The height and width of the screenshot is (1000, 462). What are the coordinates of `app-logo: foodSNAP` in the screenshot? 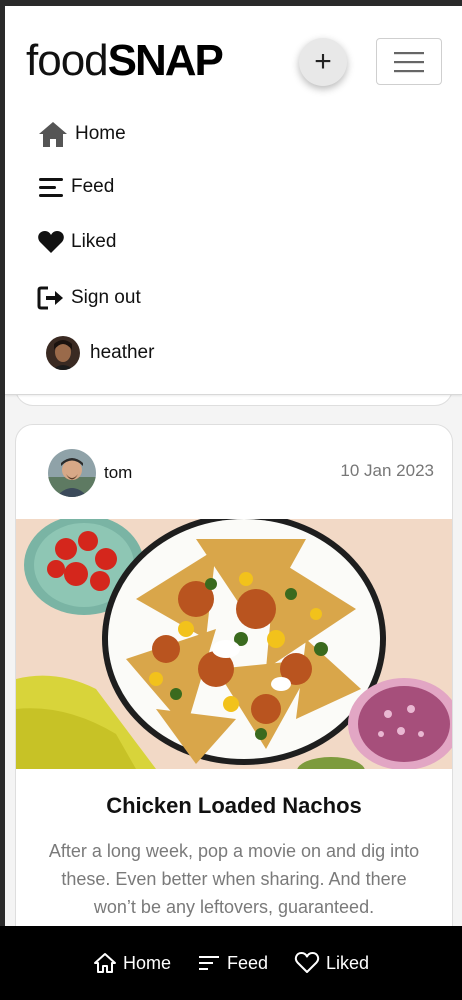 It's located at (125, 61).